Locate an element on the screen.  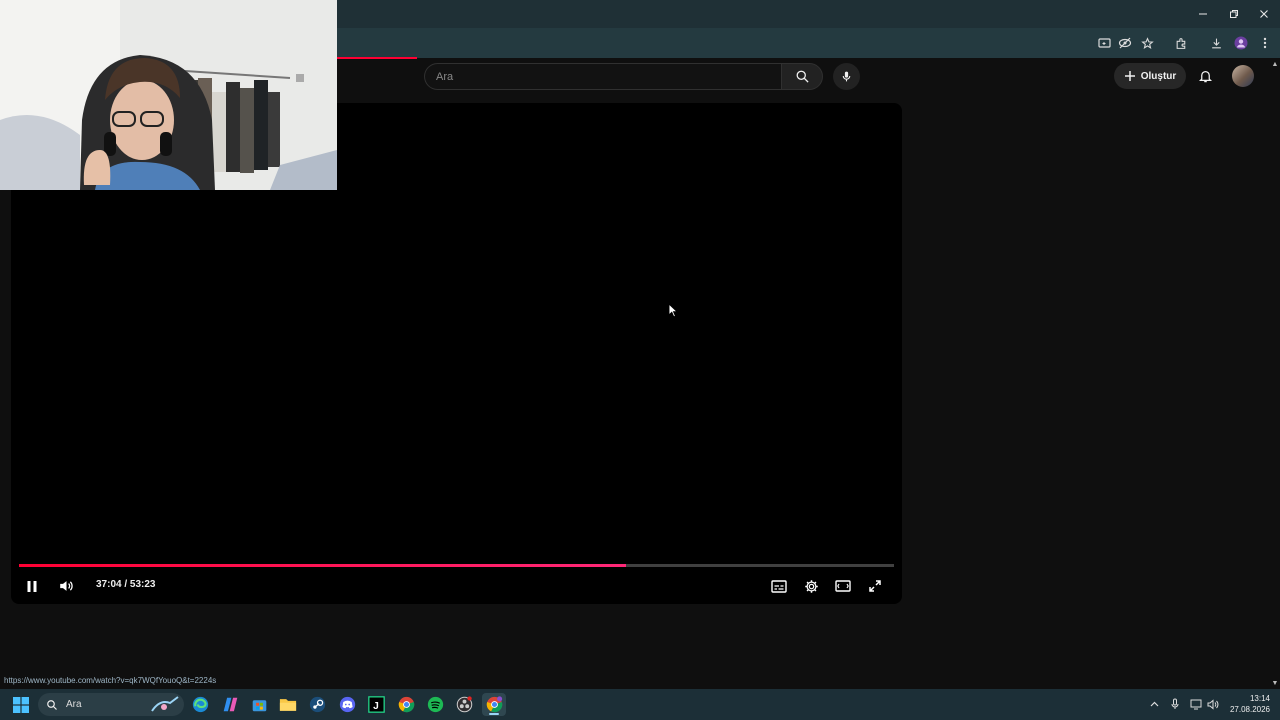
webcam-overlay is located at coordinates (168, 95).